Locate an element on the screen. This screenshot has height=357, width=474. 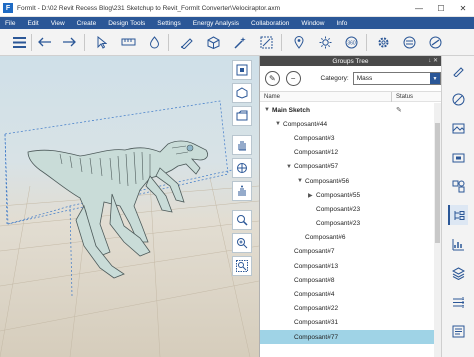
zoom-icon is located at coordinates (242, 220).